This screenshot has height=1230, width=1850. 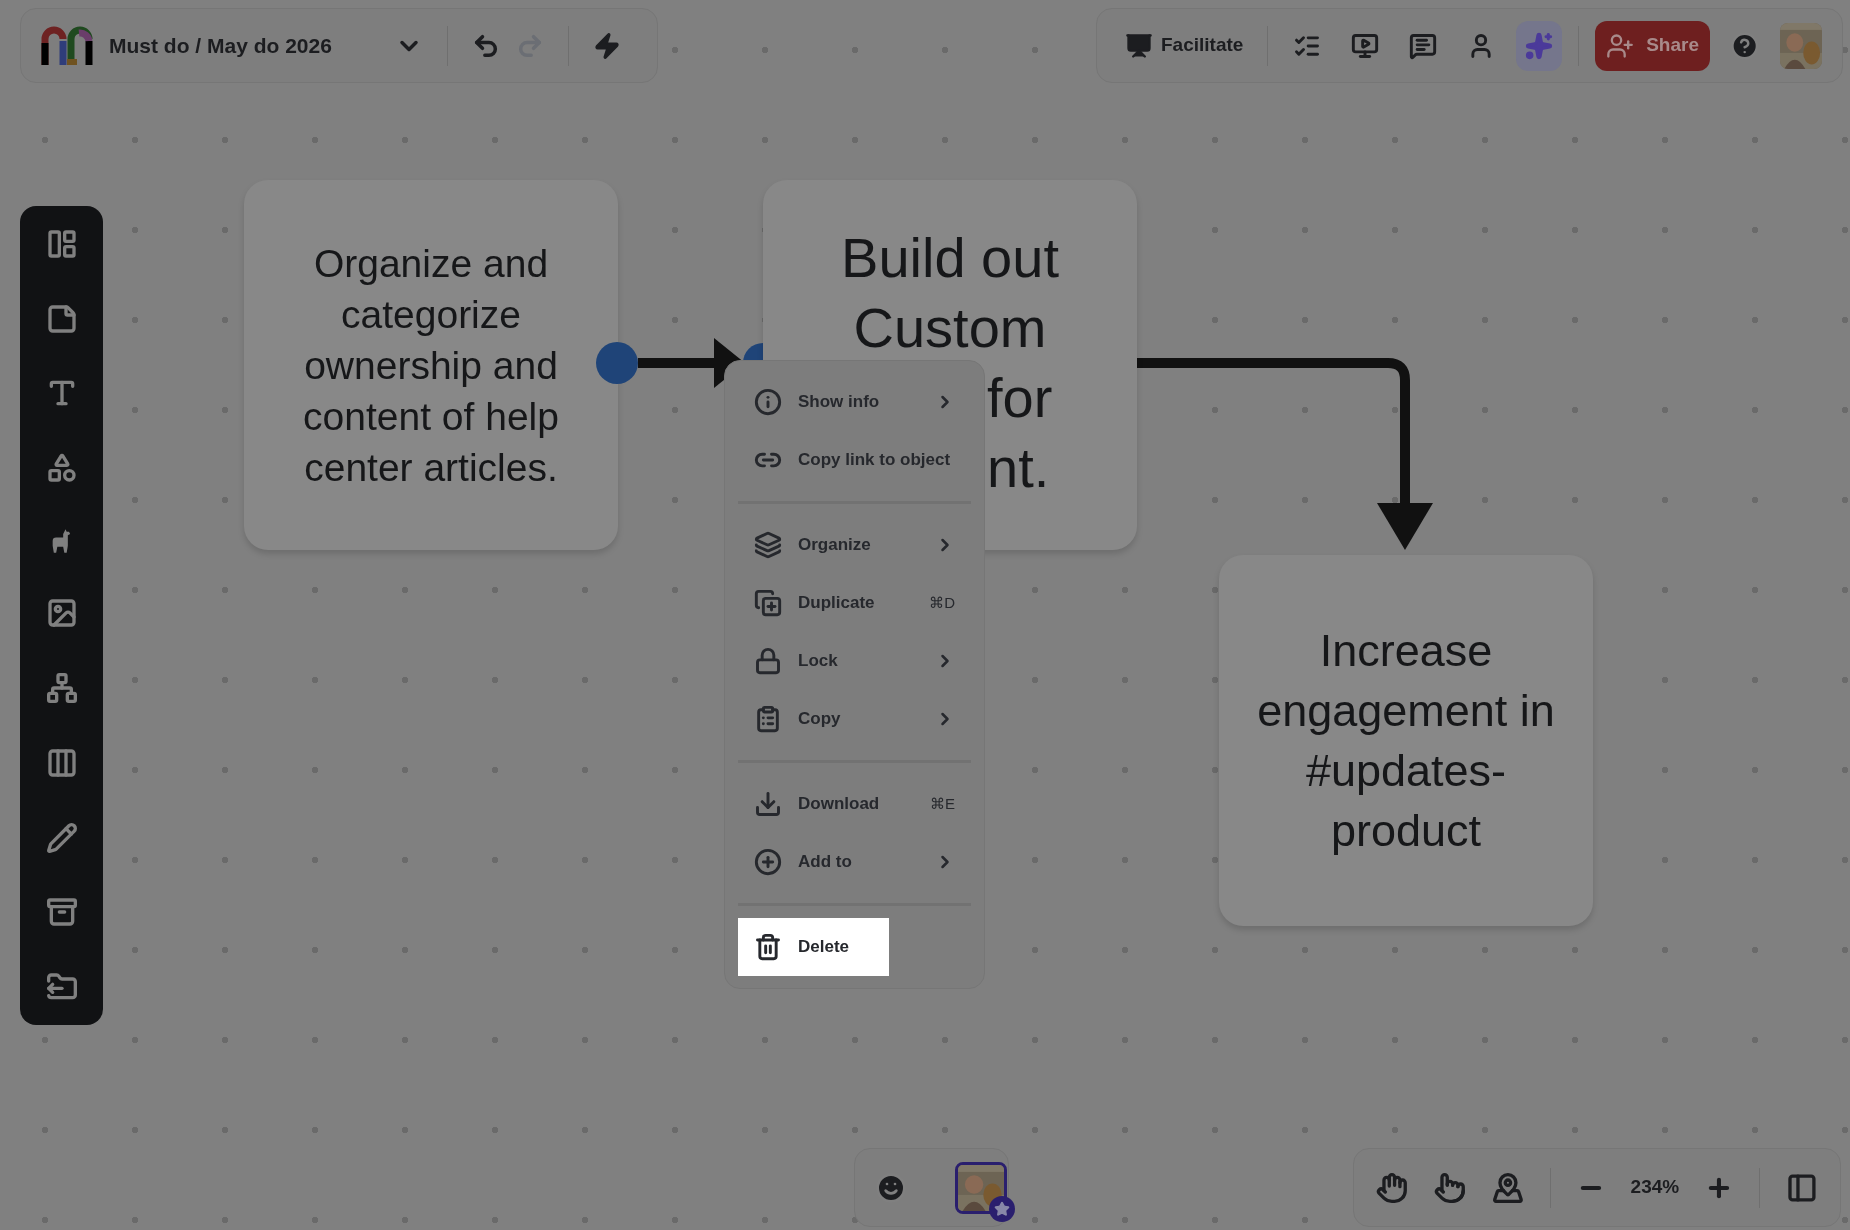 I want to click on note-text: Increase engagement in #updates-product, so click(x=1406, y=740).